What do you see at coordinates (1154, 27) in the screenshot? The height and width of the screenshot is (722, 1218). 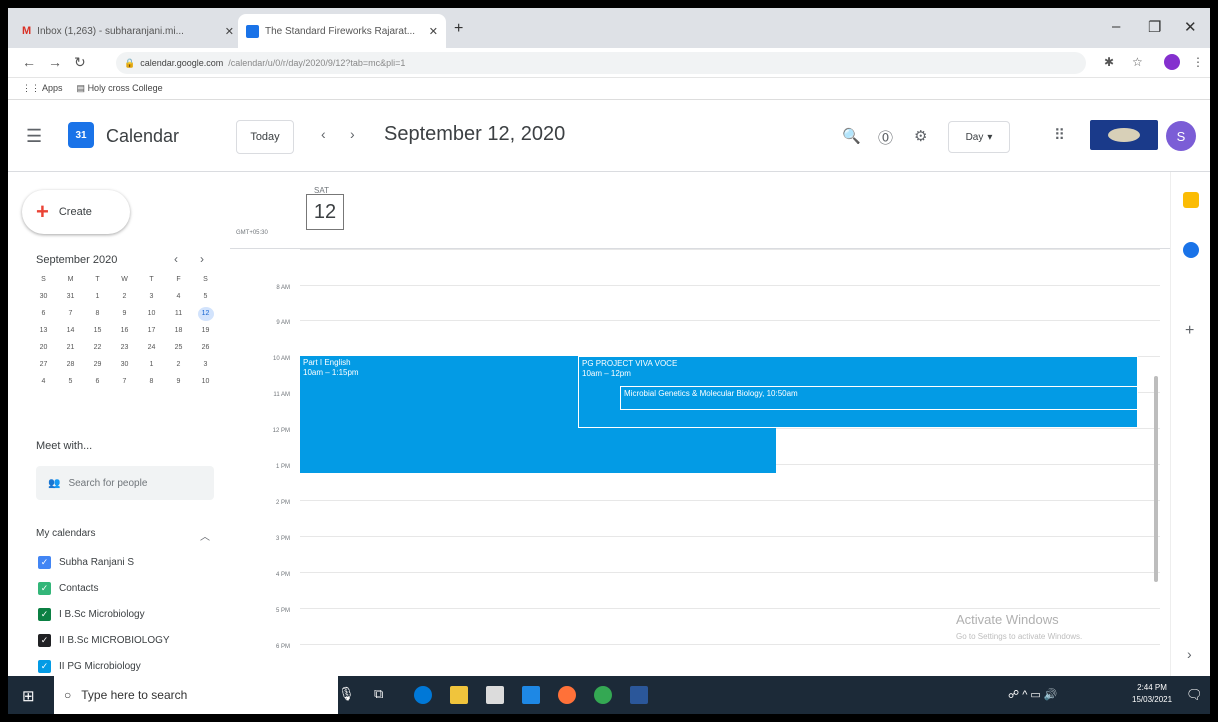 I see `restore-icon: ❐` at bounding box center [1154, 27].